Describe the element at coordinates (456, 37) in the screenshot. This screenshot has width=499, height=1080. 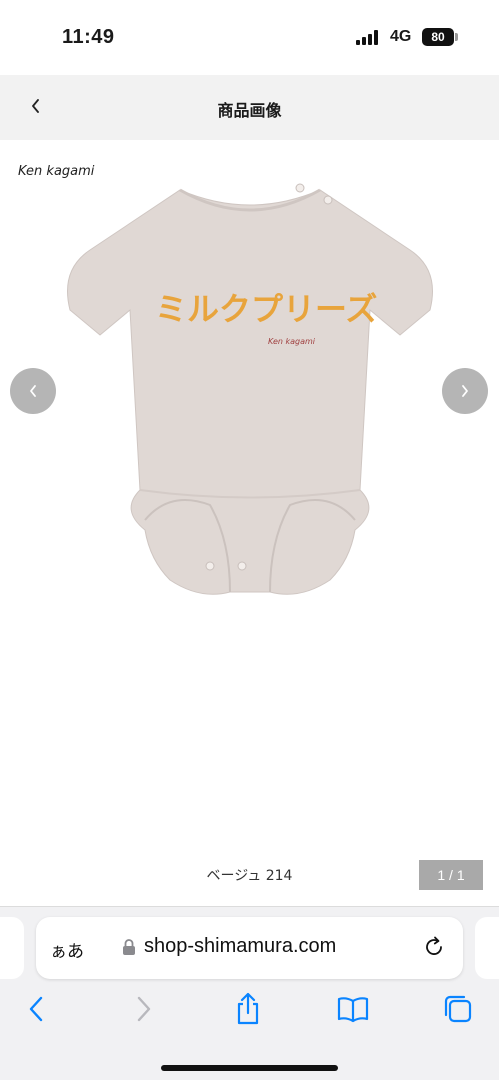
I see `battery-tip` at that location.